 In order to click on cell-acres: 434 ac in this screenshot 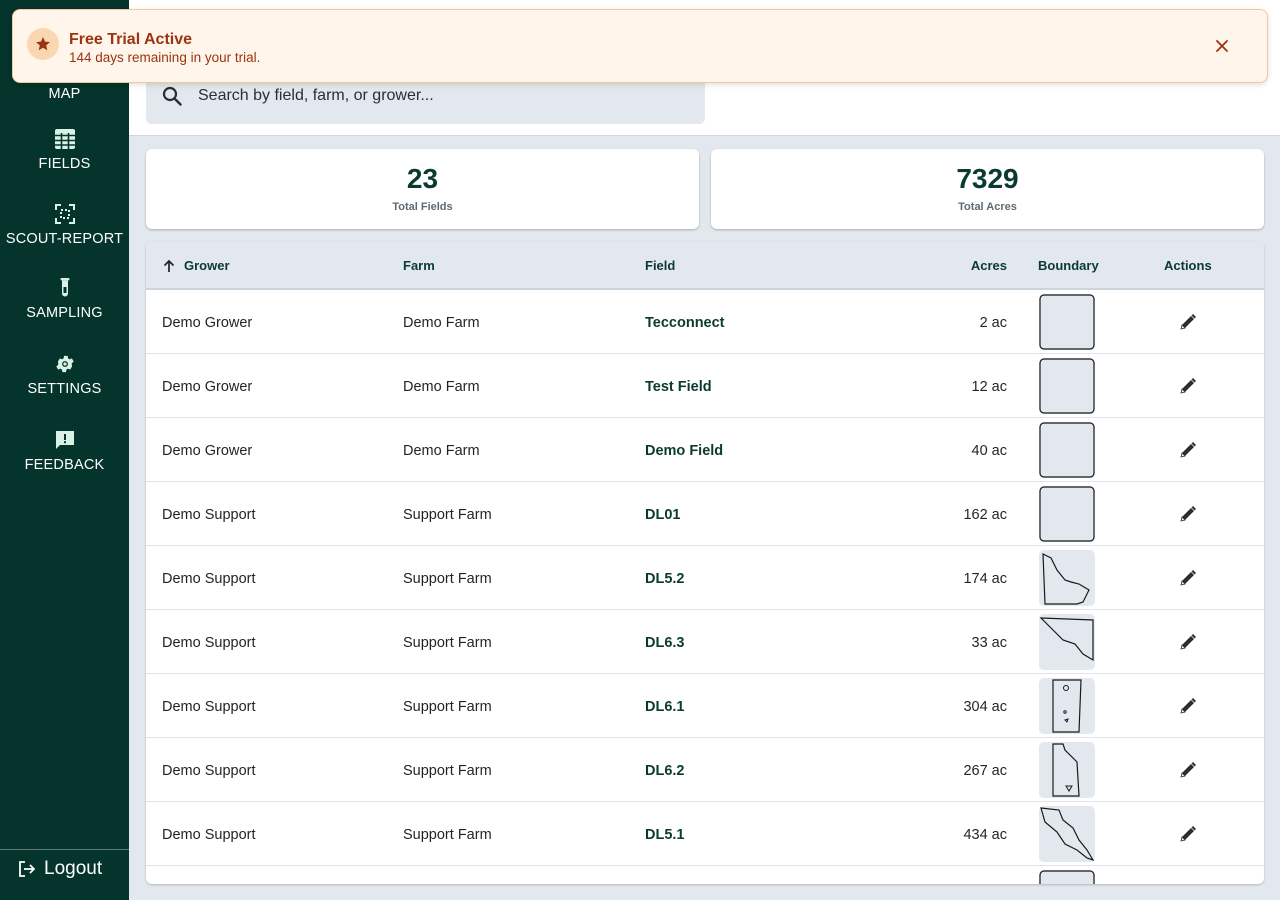, I will do `click(985, 835)`.